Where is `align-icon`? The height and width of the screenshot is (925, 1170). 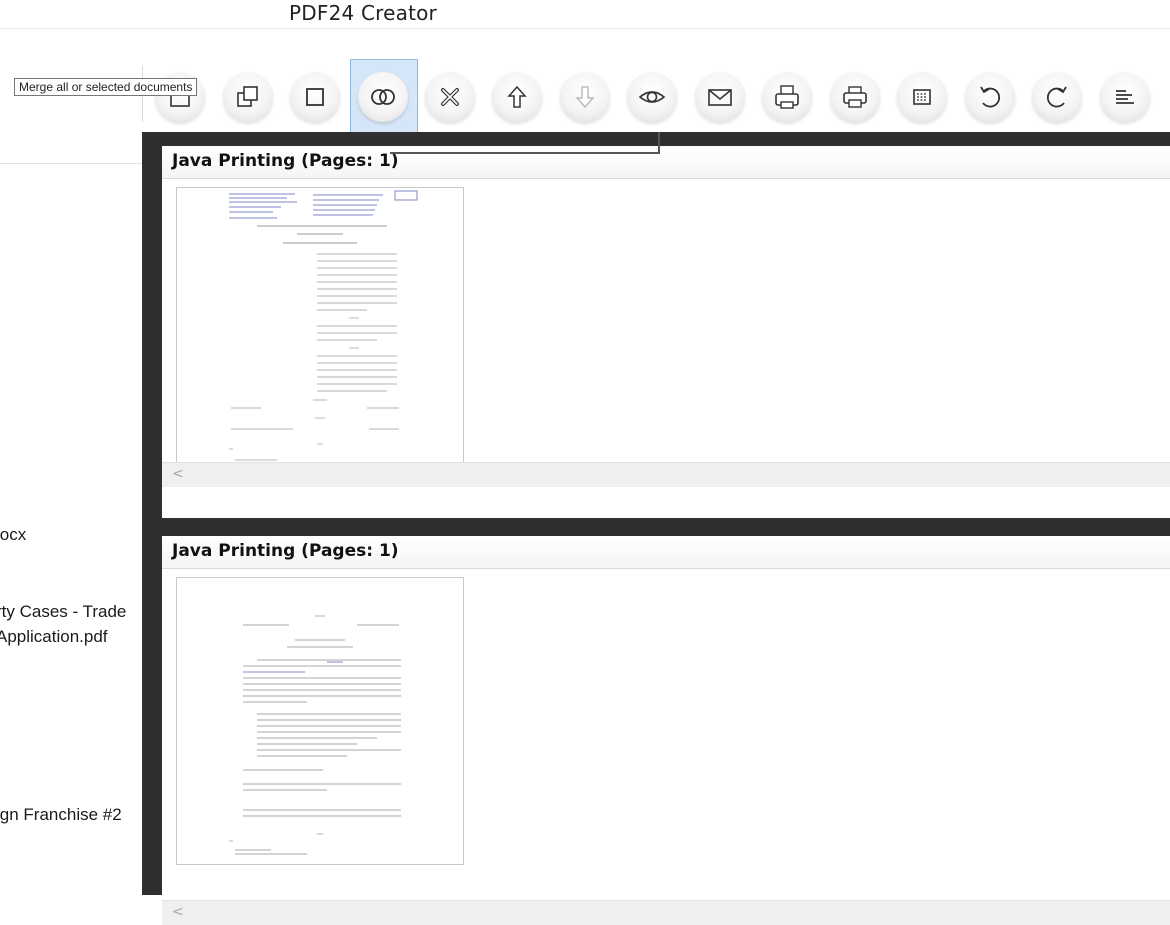
align-icon is located at coordinates (1125, 97).